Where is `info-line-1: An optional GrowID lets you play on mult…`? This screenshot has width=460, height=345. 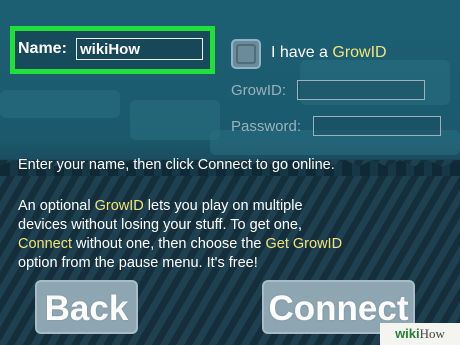 info-line-1: An optional GrowID lets you play on mult… is located at coordinates (233, 206).